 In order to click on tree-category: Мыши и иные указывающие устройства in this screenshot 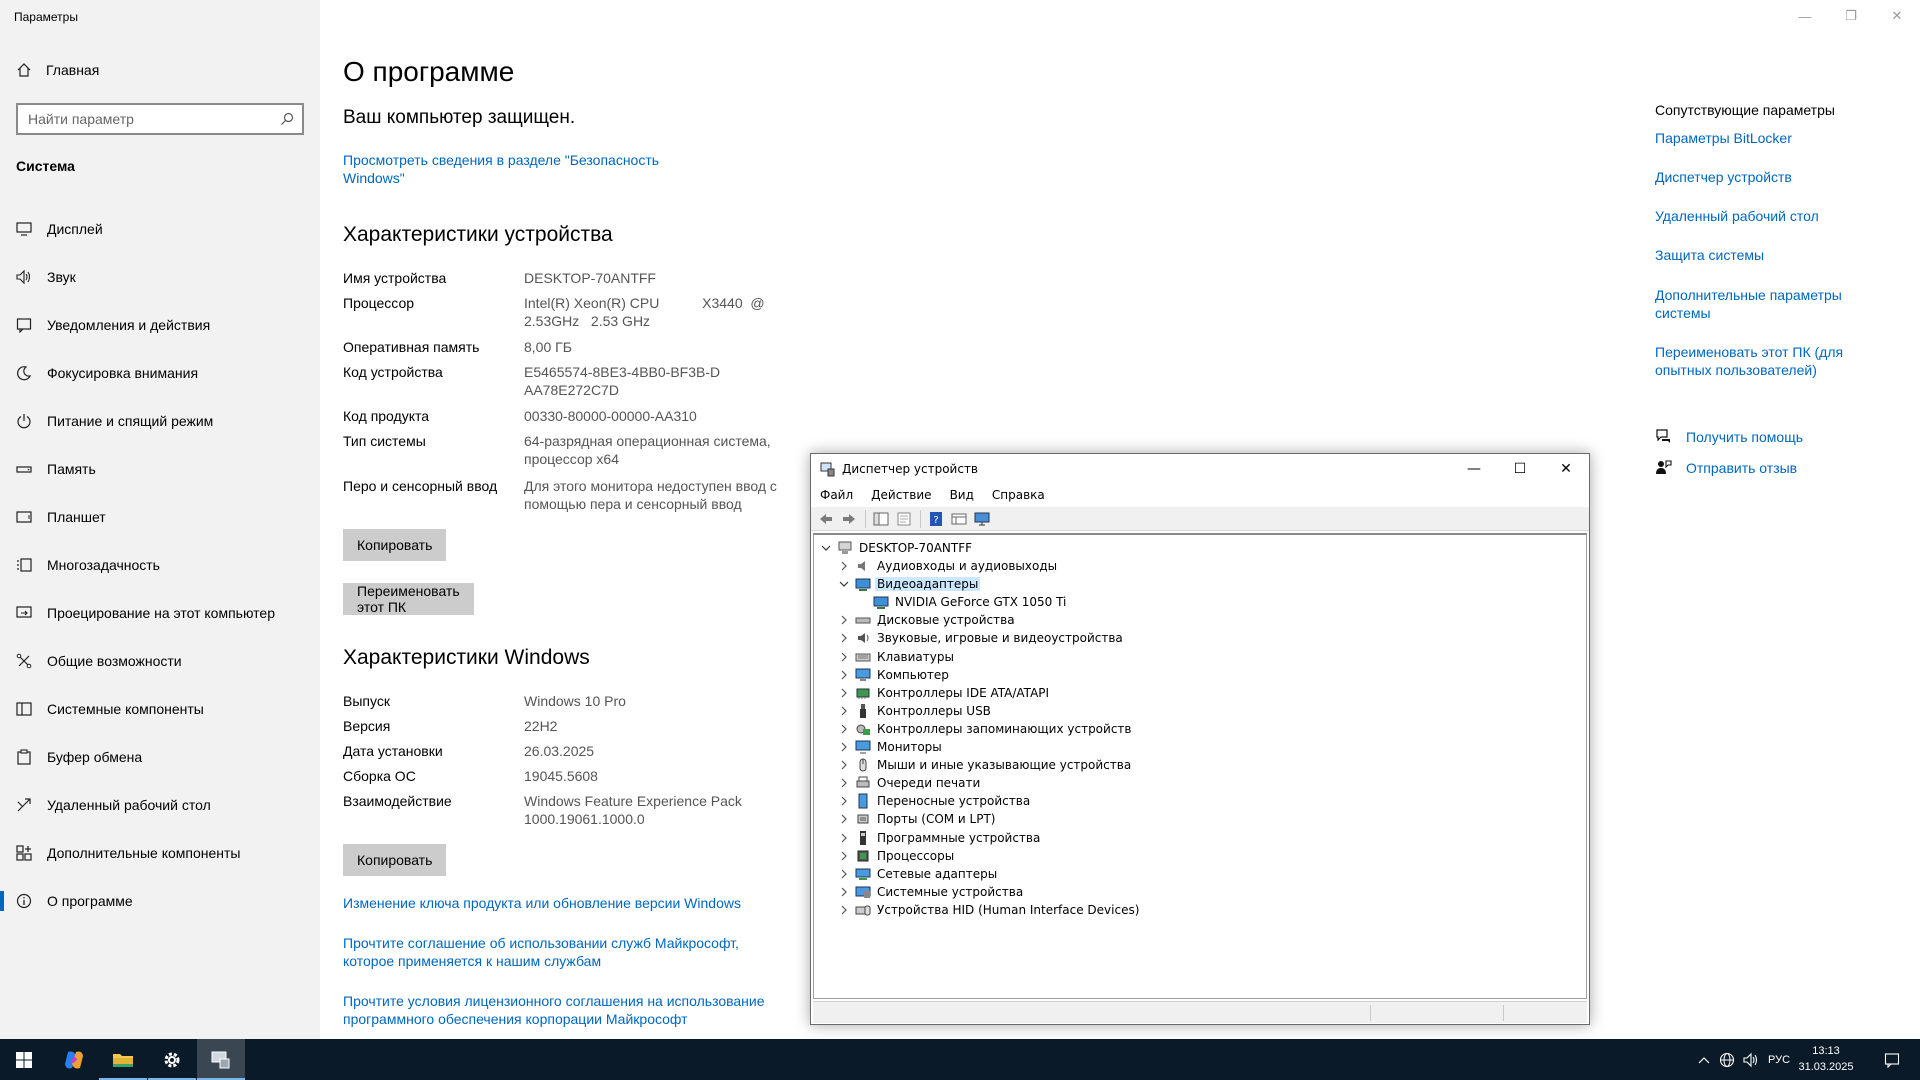, I will do `click(985, 765)`.